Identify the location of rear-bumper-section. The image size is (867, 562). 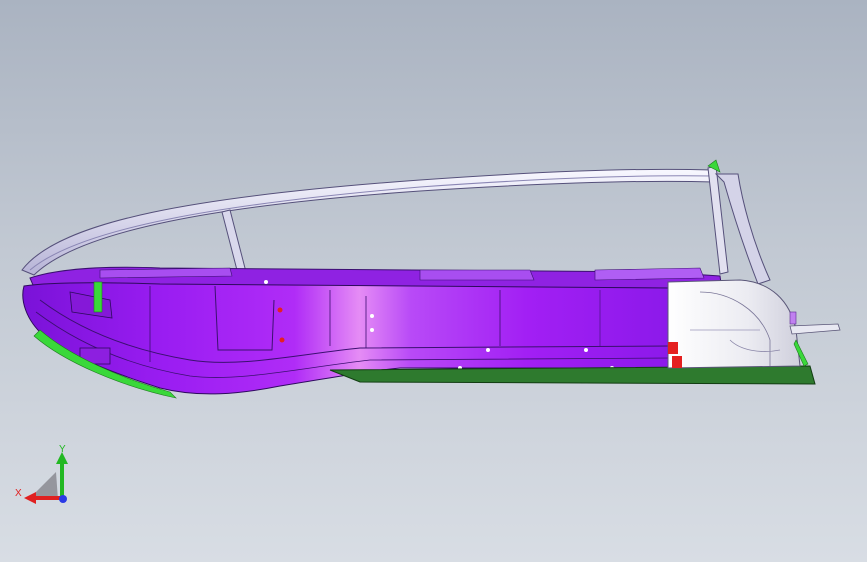
(754, 324).